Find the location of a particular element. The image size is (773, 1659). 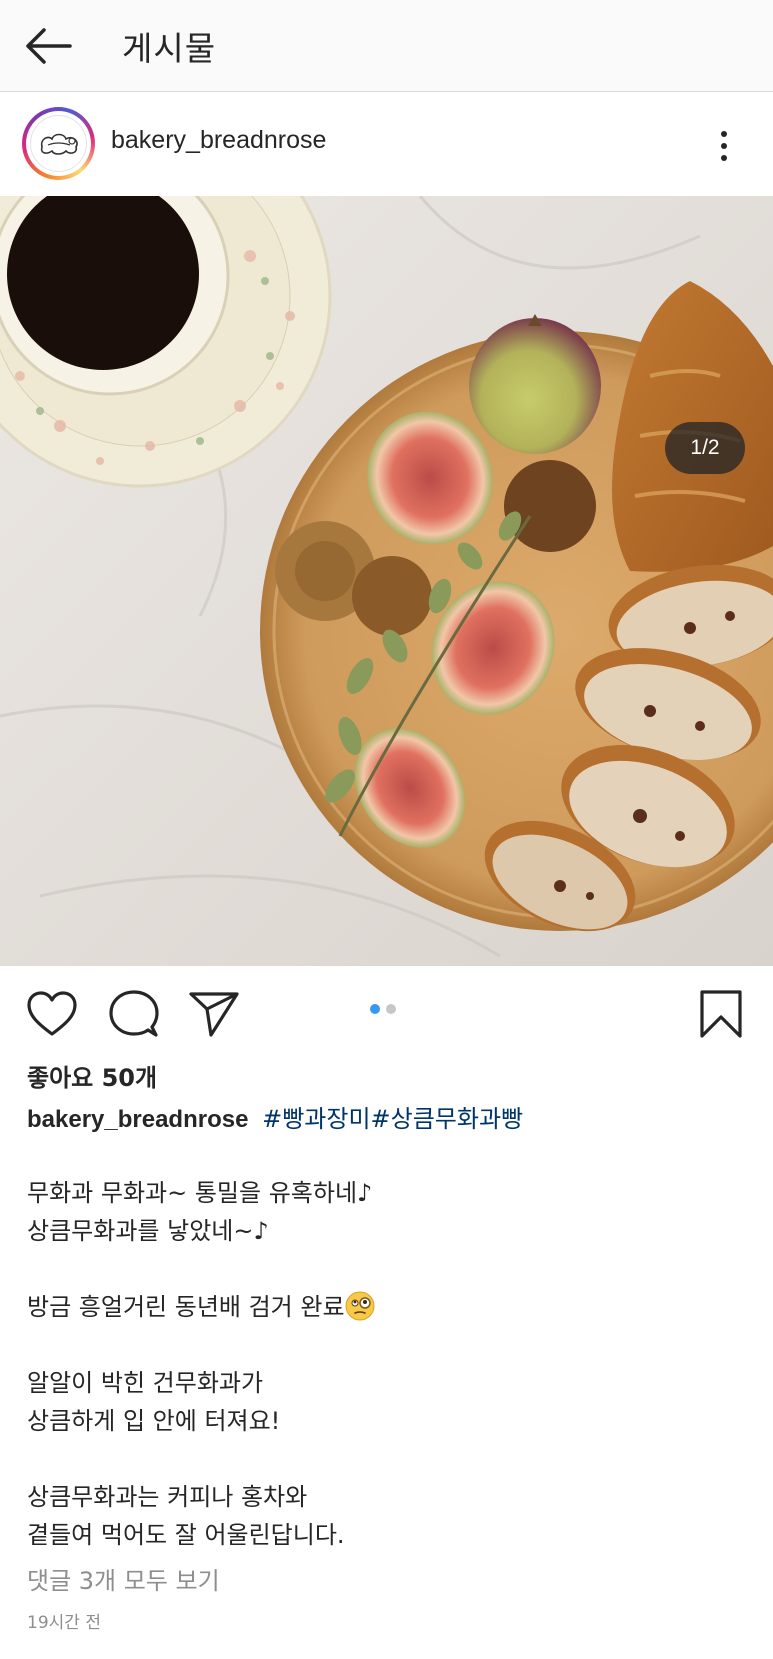

post-timestamp: 19시간 전 is located at coordinates (64, 1623).